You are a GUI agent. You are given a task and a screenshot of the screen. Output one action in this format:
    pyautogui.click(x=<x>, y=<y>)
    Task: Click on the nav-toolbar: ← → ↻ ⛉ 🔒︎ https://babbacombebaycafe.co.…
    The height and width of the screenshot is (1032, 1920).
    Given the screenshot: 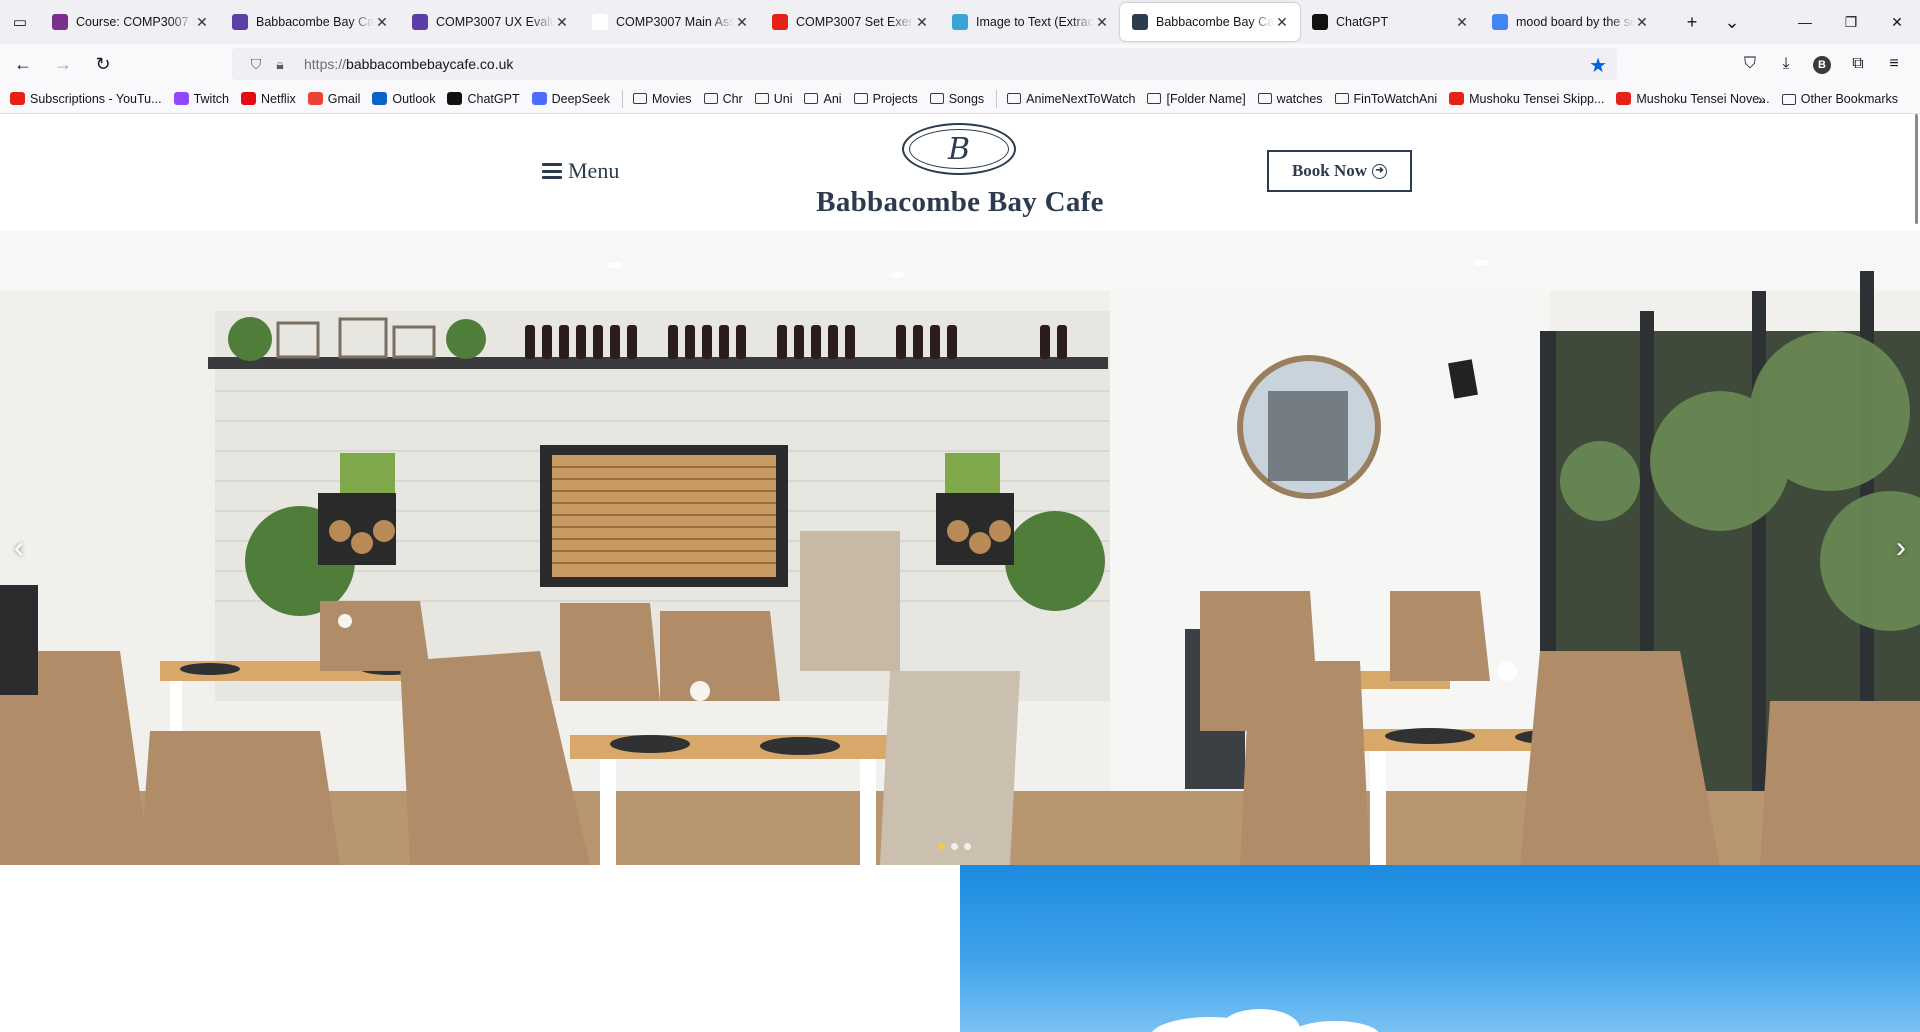 What is the action you would take?
    pyautogui.click(x=960, y=64)
    